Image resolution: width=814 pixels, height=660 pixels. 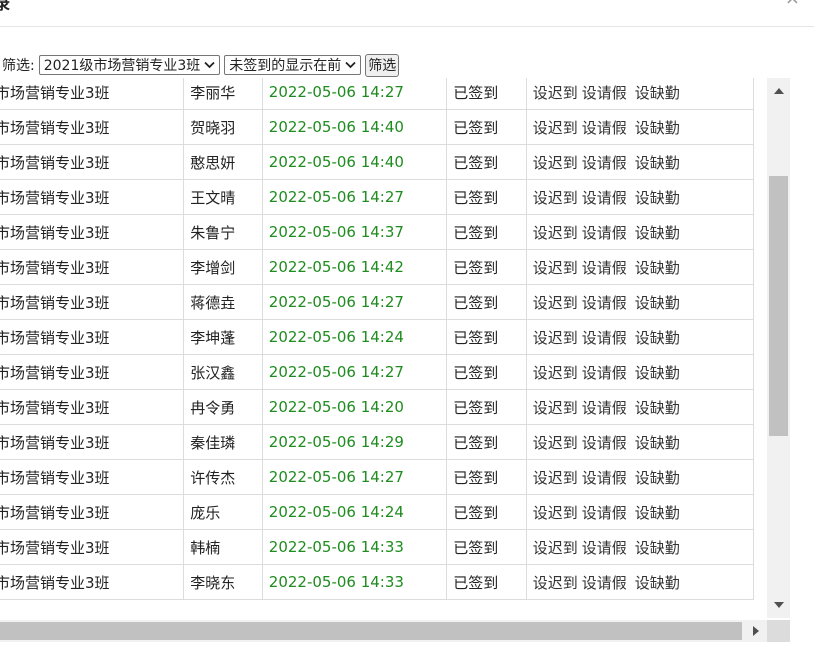 I want to click on table-row: 市场营销专业3班 蒋德垚 2022-05-06 14:27 已签到 设迟到 设请假 设缺勤, so click(x=377, y=302).